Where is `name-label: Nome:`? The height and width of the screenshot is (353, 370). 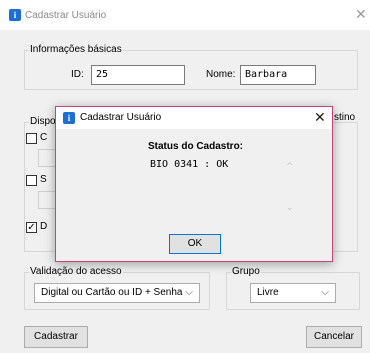
name-label: Nome: is located at coordinates (221, 74).